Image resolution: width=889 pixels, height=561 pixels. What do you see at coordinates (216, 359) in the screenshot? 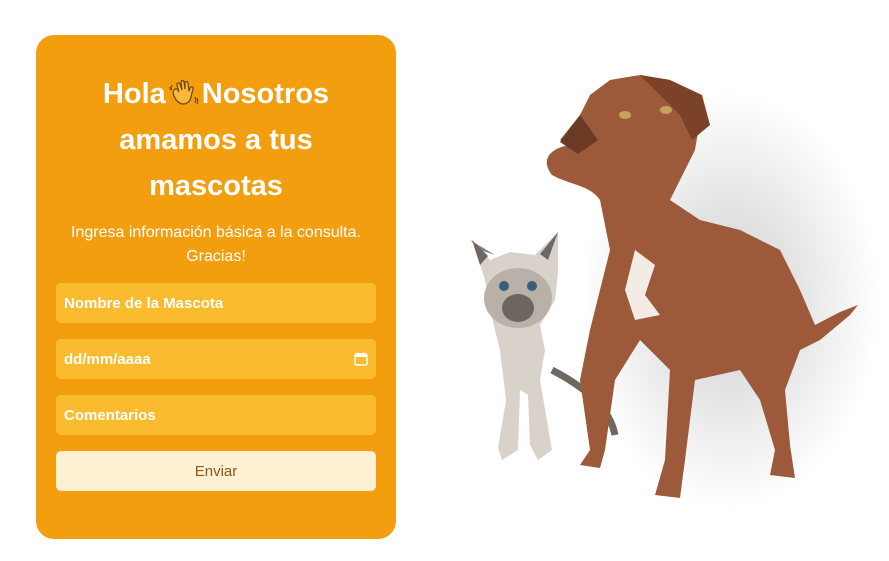
I see `date-input: dd/mm/aaaa` at bounding box center [216, 359].